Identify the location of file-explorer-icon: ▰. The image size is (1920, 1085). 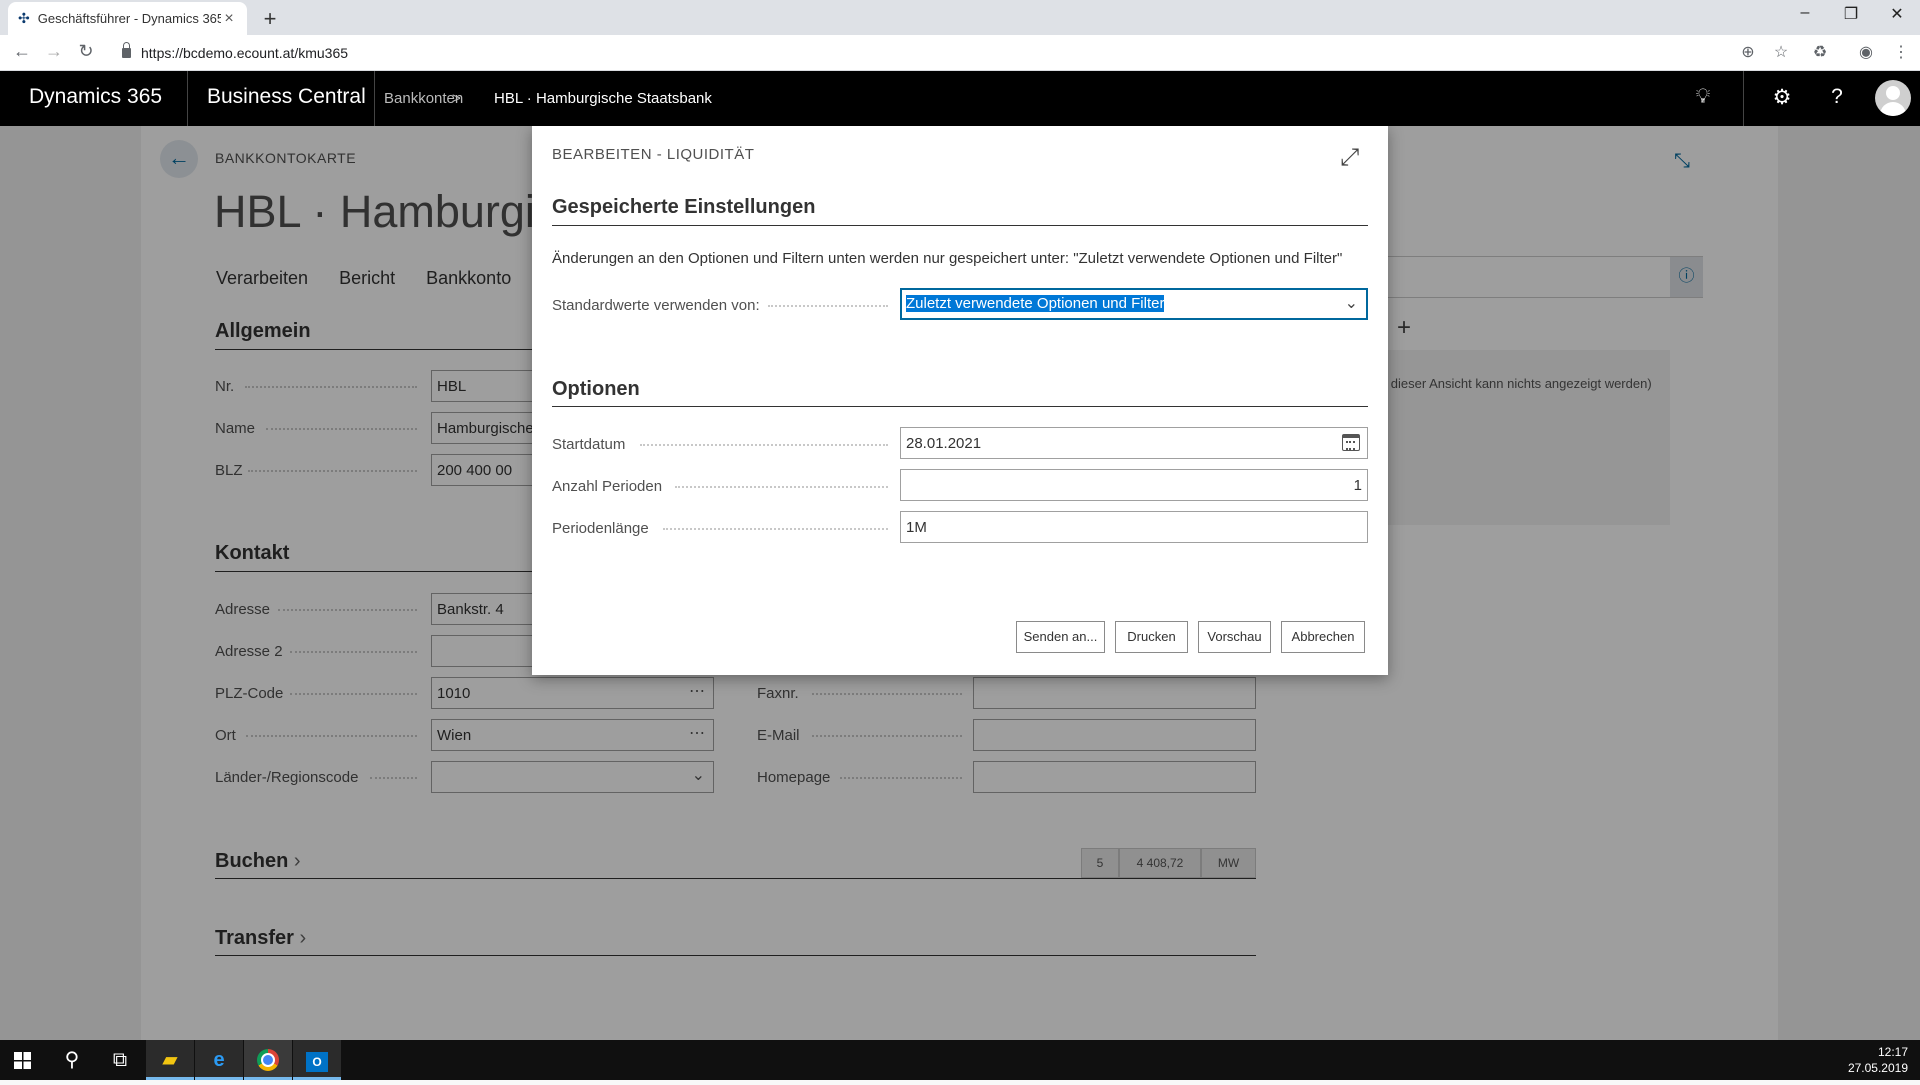
(170, 1060).